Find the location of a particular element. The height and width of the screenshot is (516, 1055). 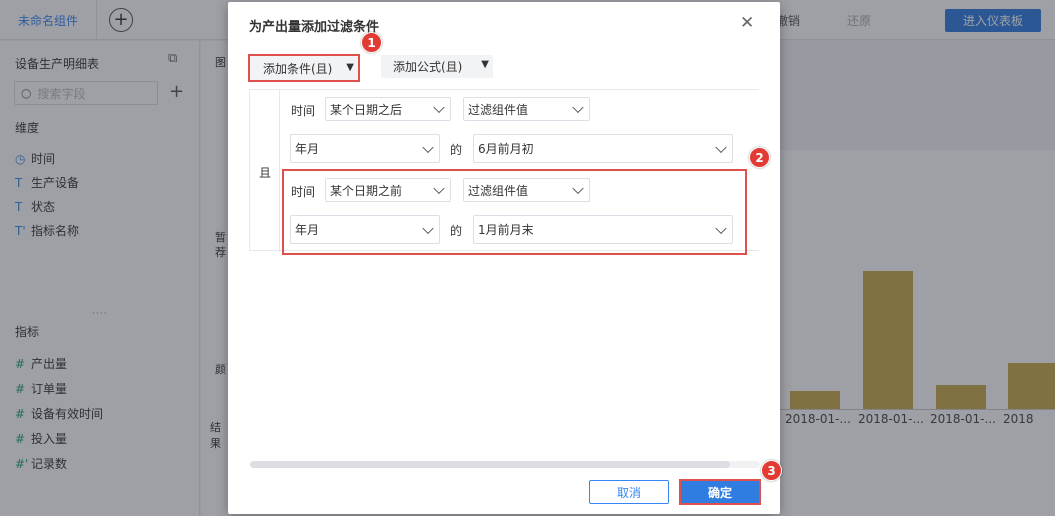

close-icon: ✕ is located at coordinates (747, 23).